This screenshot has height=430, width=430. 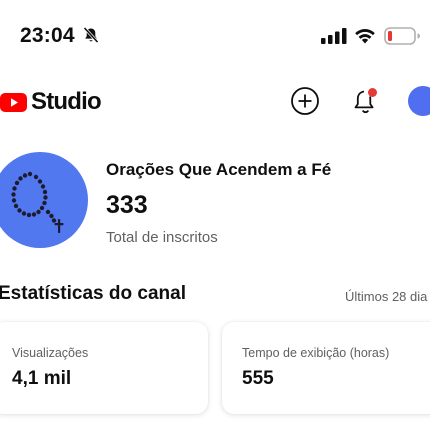 What do you see at coordinates (66, 101) in the screenshot?
I see `logo-text: Studio` at bounding box center [66, 101].